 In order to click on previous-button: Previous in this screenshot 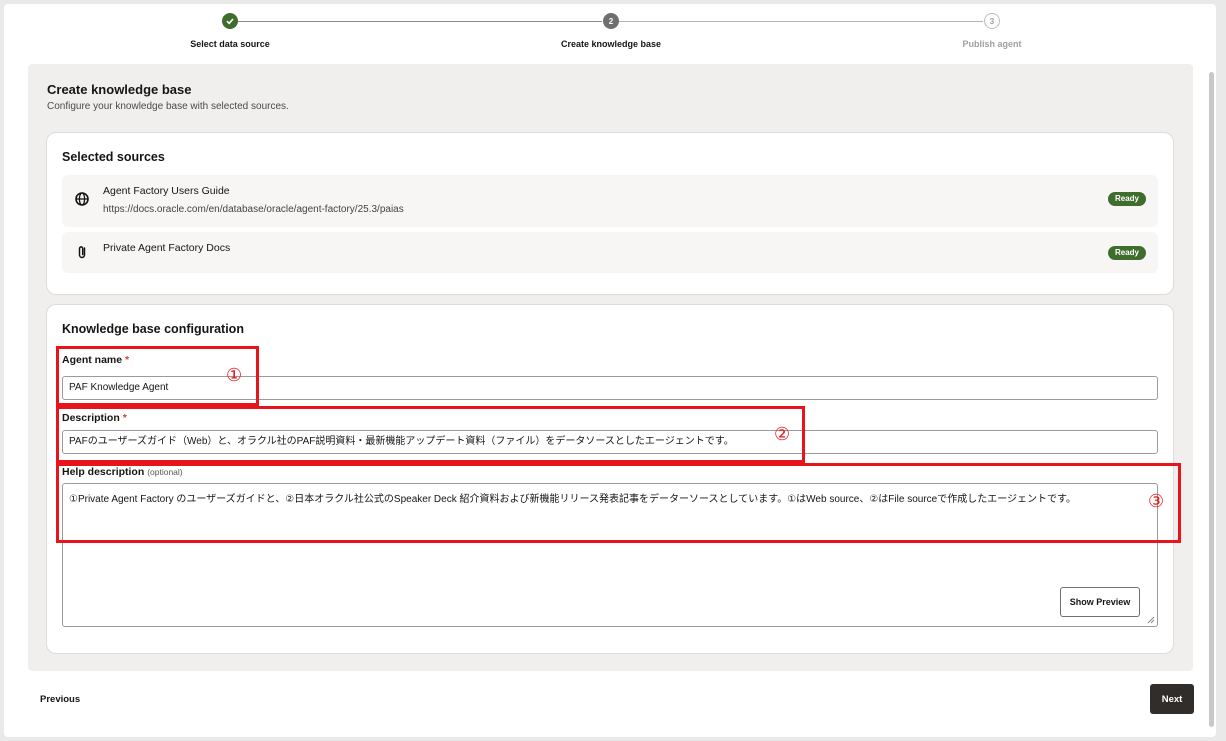, I will do `click(60, 699)`.